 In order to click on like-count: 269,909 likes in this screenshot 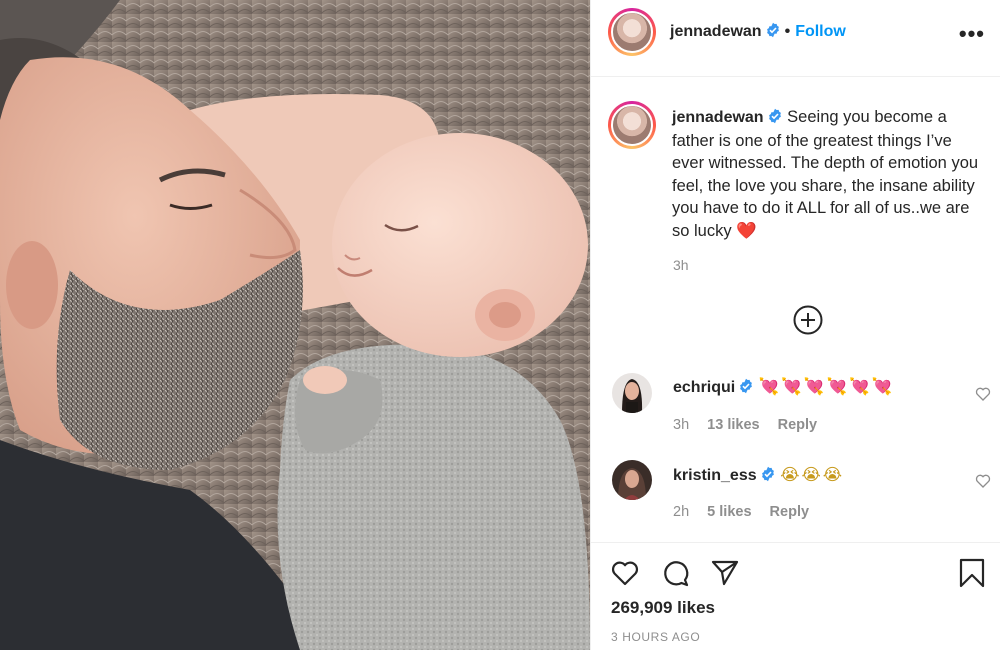, I will do `click(663, 608)`.